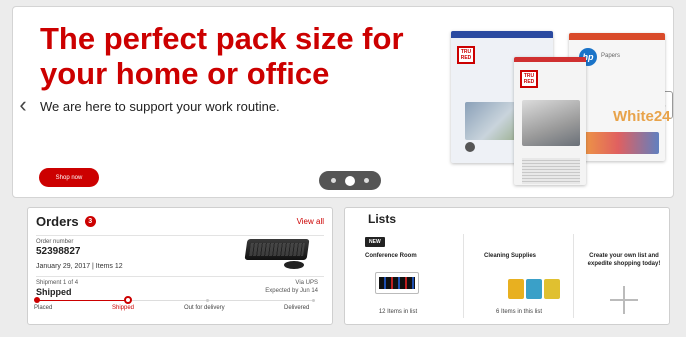  I want to click on orders-count-badge: 3, so click(90, 221).